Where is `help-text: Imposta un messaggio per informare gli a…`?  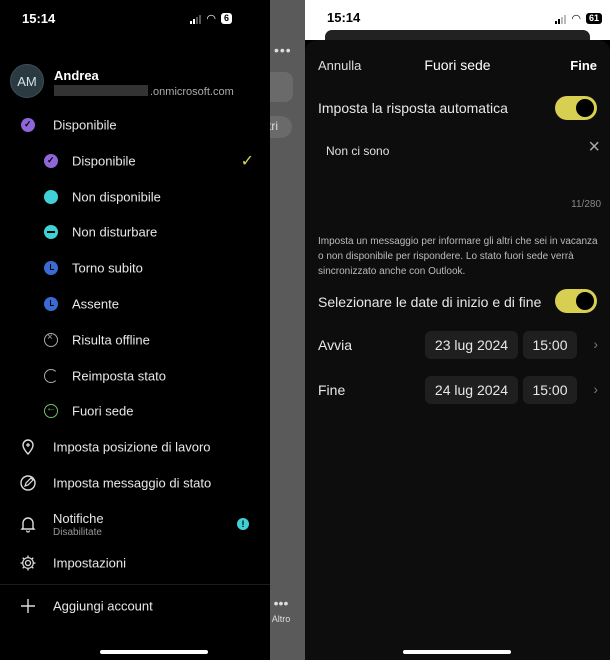
help-text: Imposta un messaggio per informare gli a… is located at coordinates (458, 256).